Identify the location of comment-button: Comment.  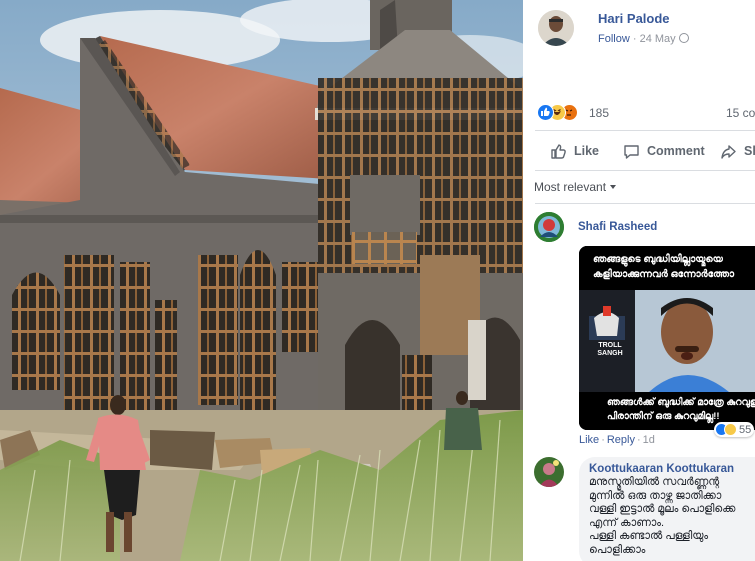
(664, 151).